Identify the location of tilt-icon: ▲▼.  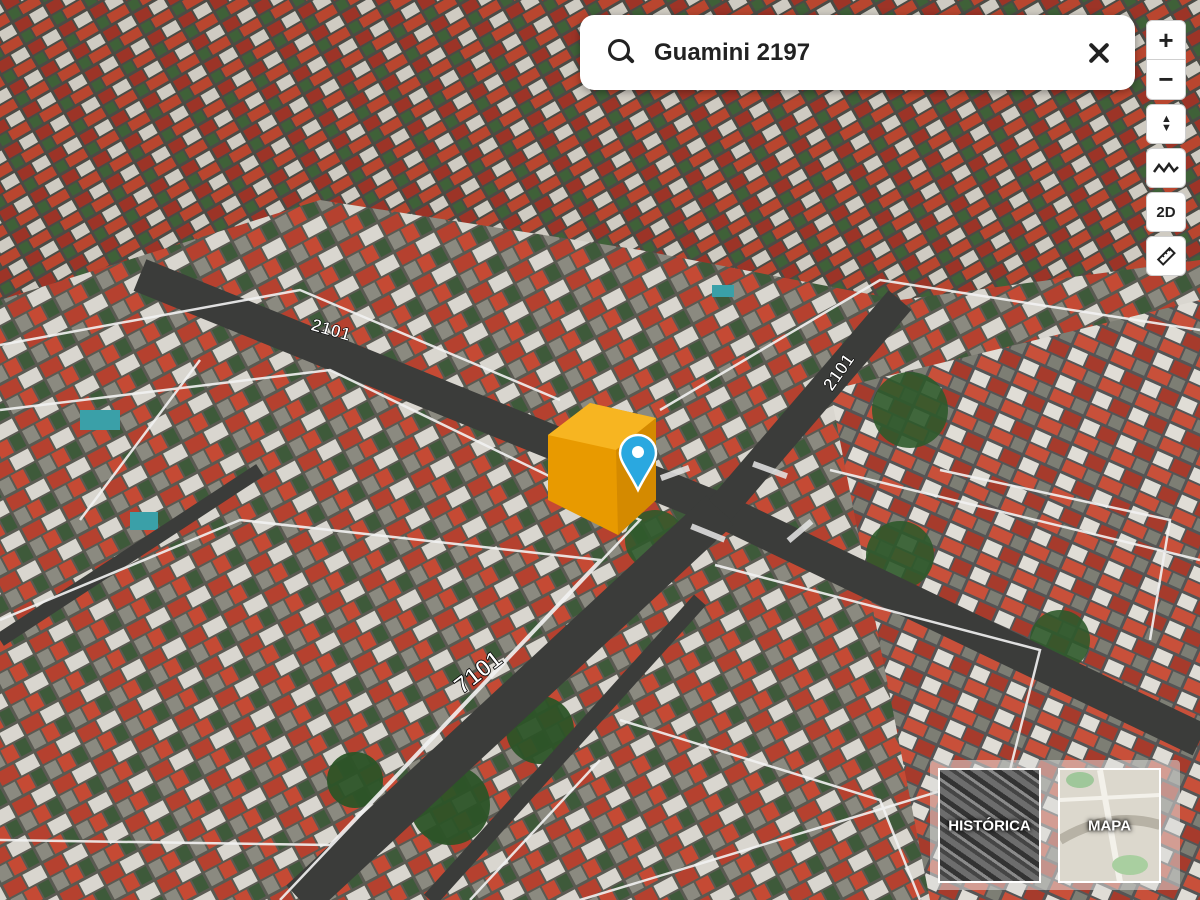
(1166, 123).